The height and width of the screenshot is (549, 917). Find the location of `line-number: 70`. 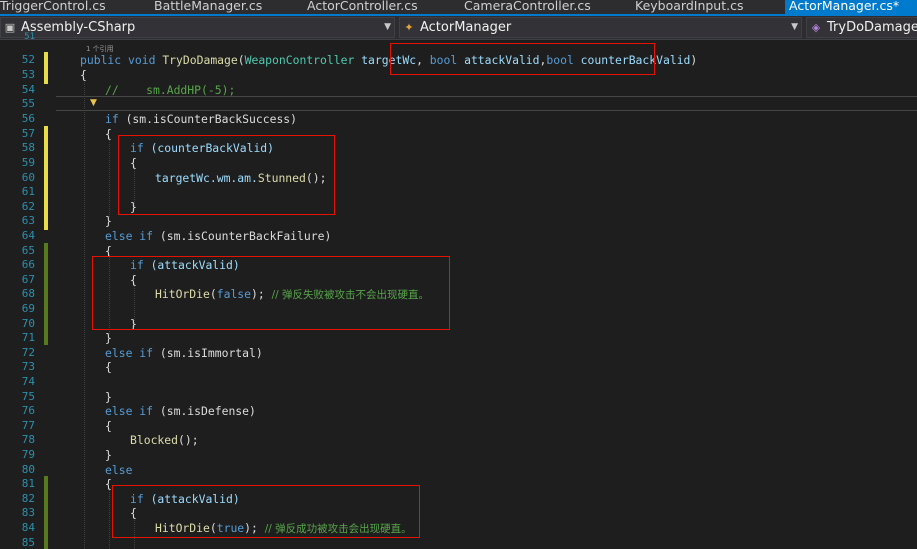

line-number: 70 is located at coordinates (28, 323).